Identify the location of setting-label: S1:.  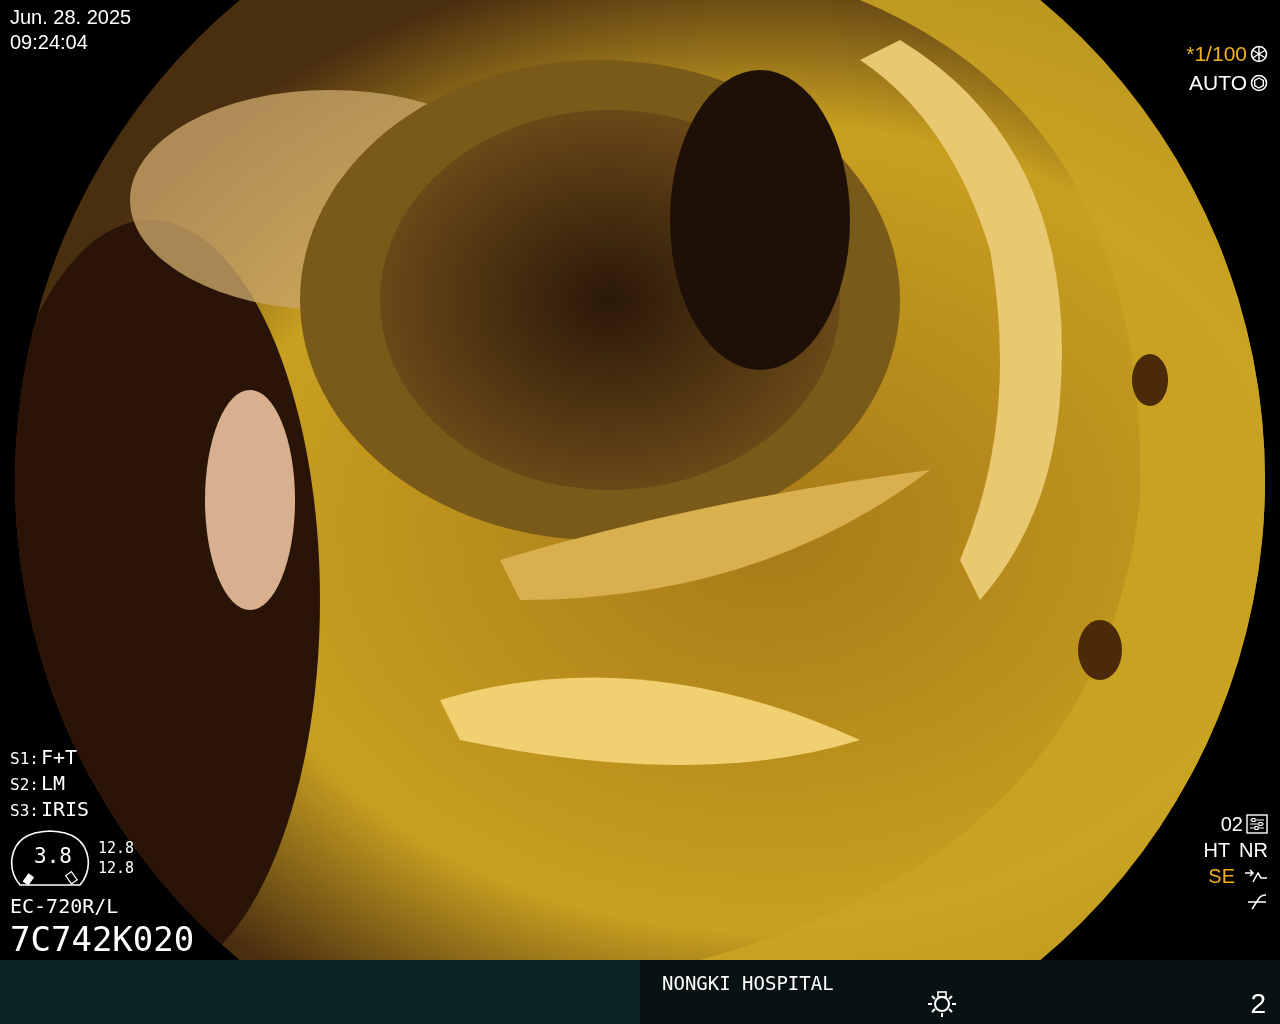
(24, 759).